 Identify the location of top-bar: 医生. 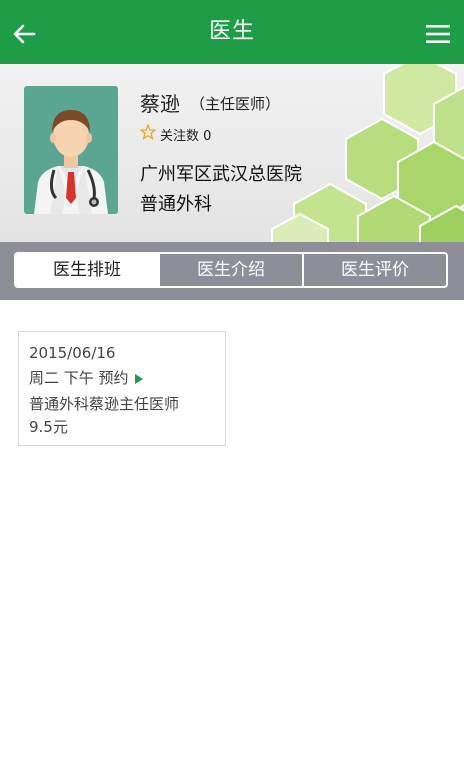
(232, 32).